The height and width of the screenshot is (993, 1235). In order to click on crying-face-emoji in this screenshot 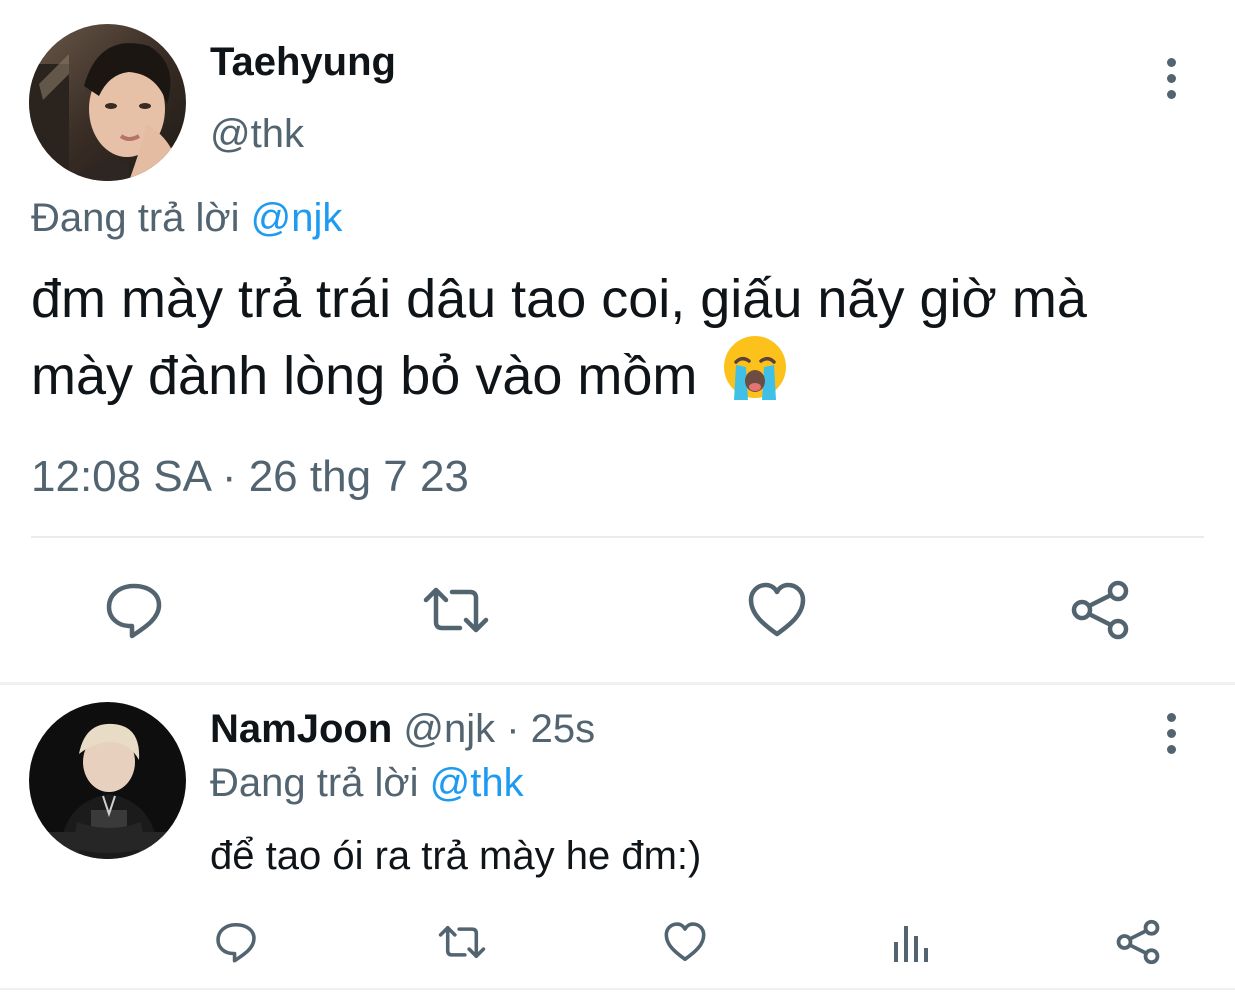, I will do `click(755, 375)`.